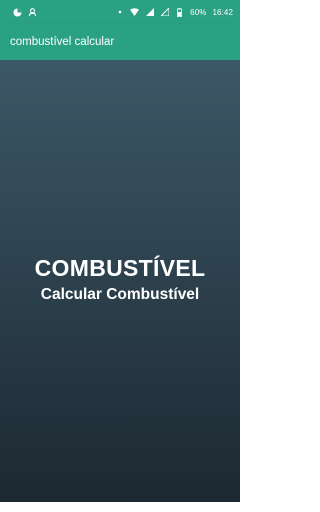  What do you see at coordinates (120, 507) in the screenshot?
I see `navigation-bar` at bounding box center [120, 507].